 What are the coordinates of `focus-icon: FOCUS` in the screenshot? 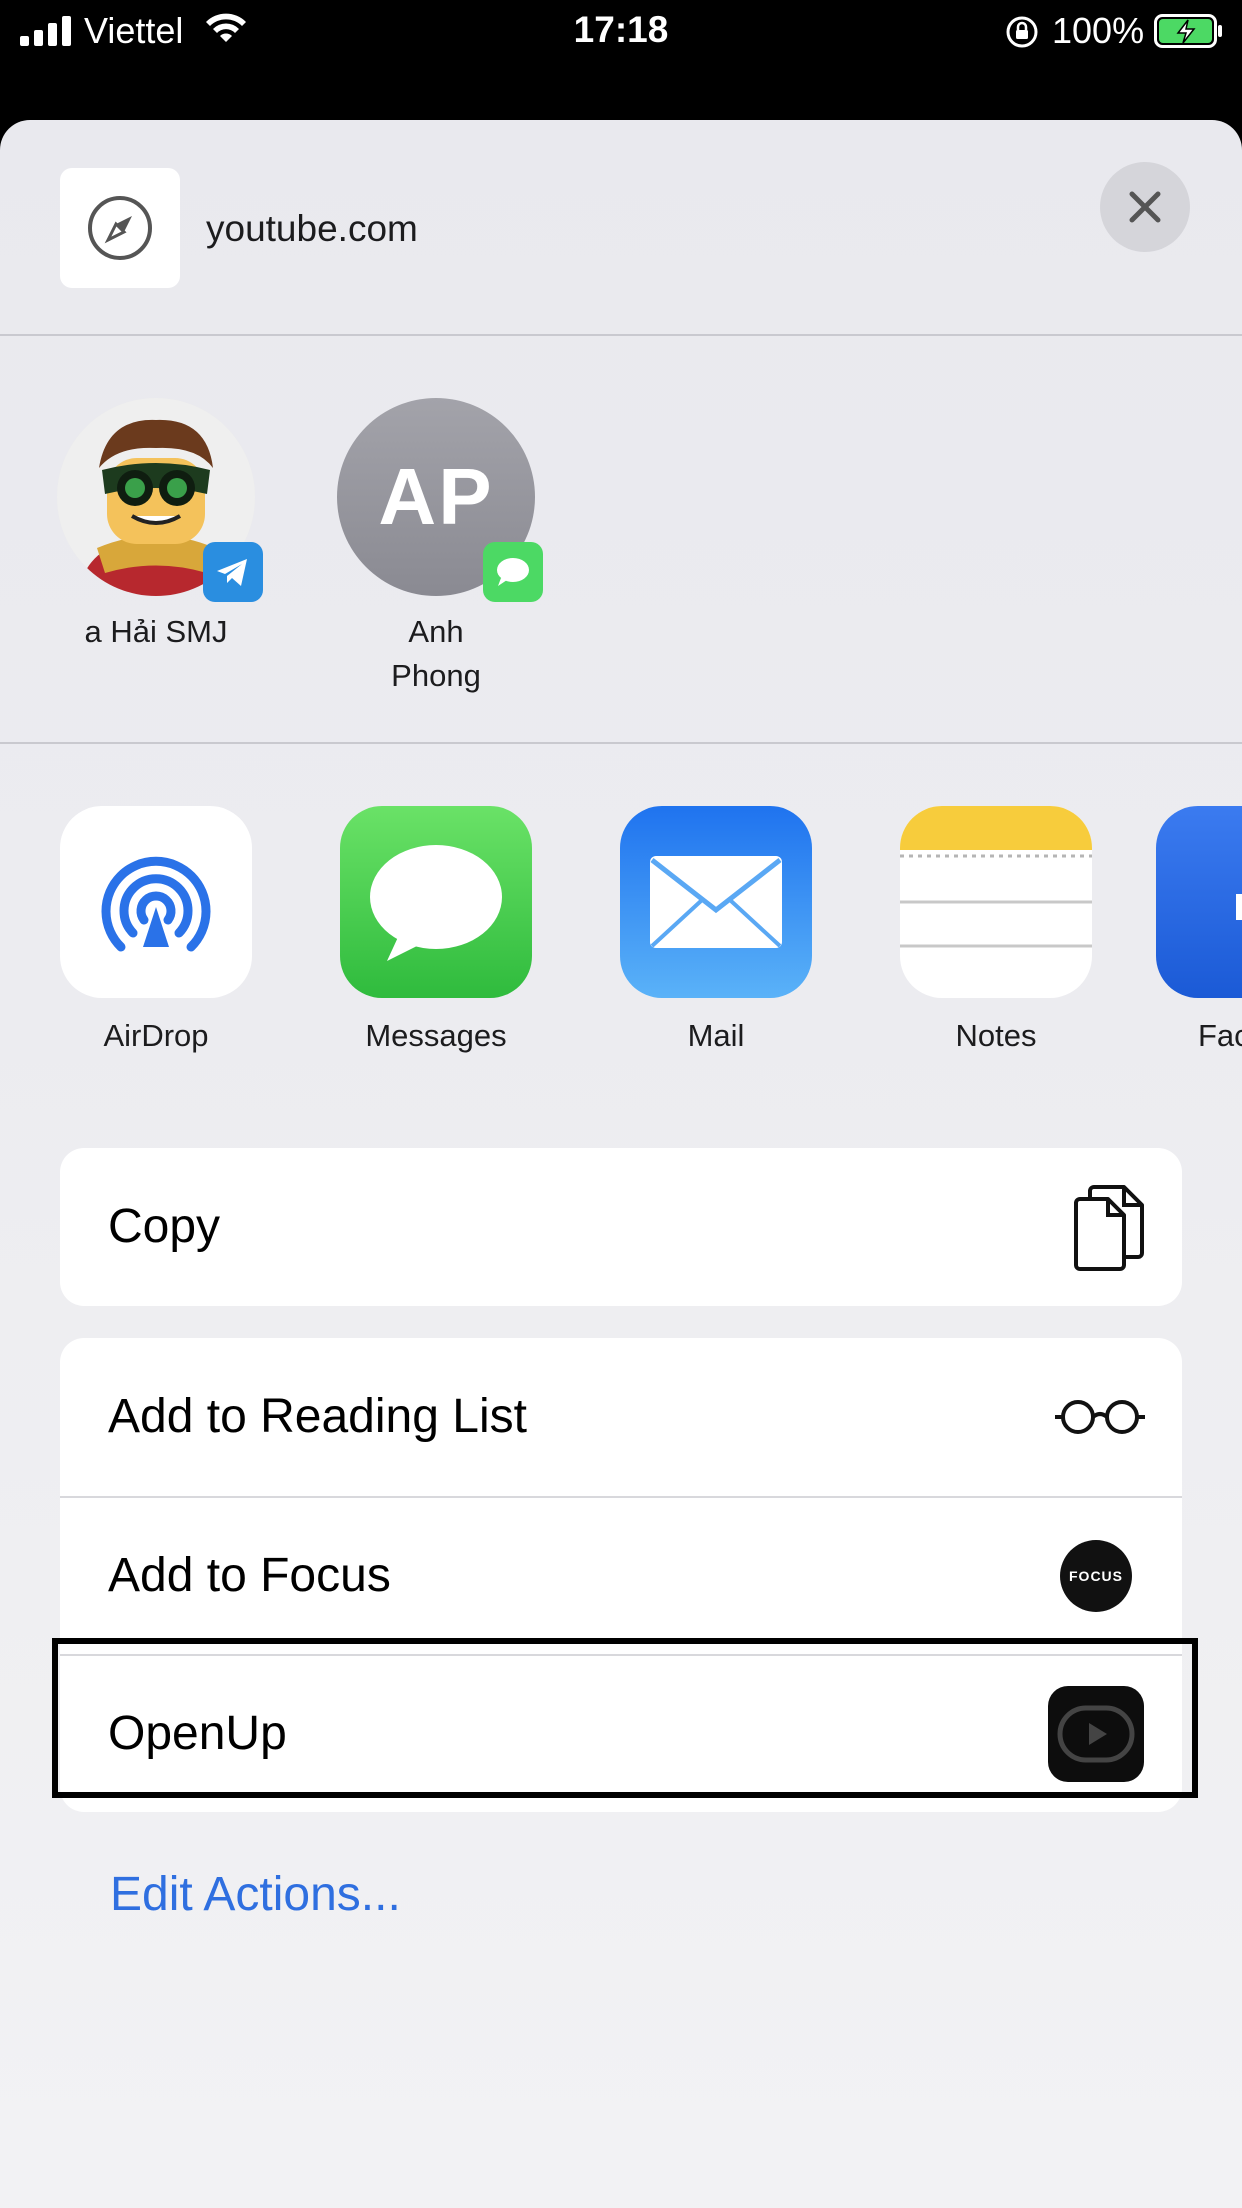 It's located at (1096, 1576).